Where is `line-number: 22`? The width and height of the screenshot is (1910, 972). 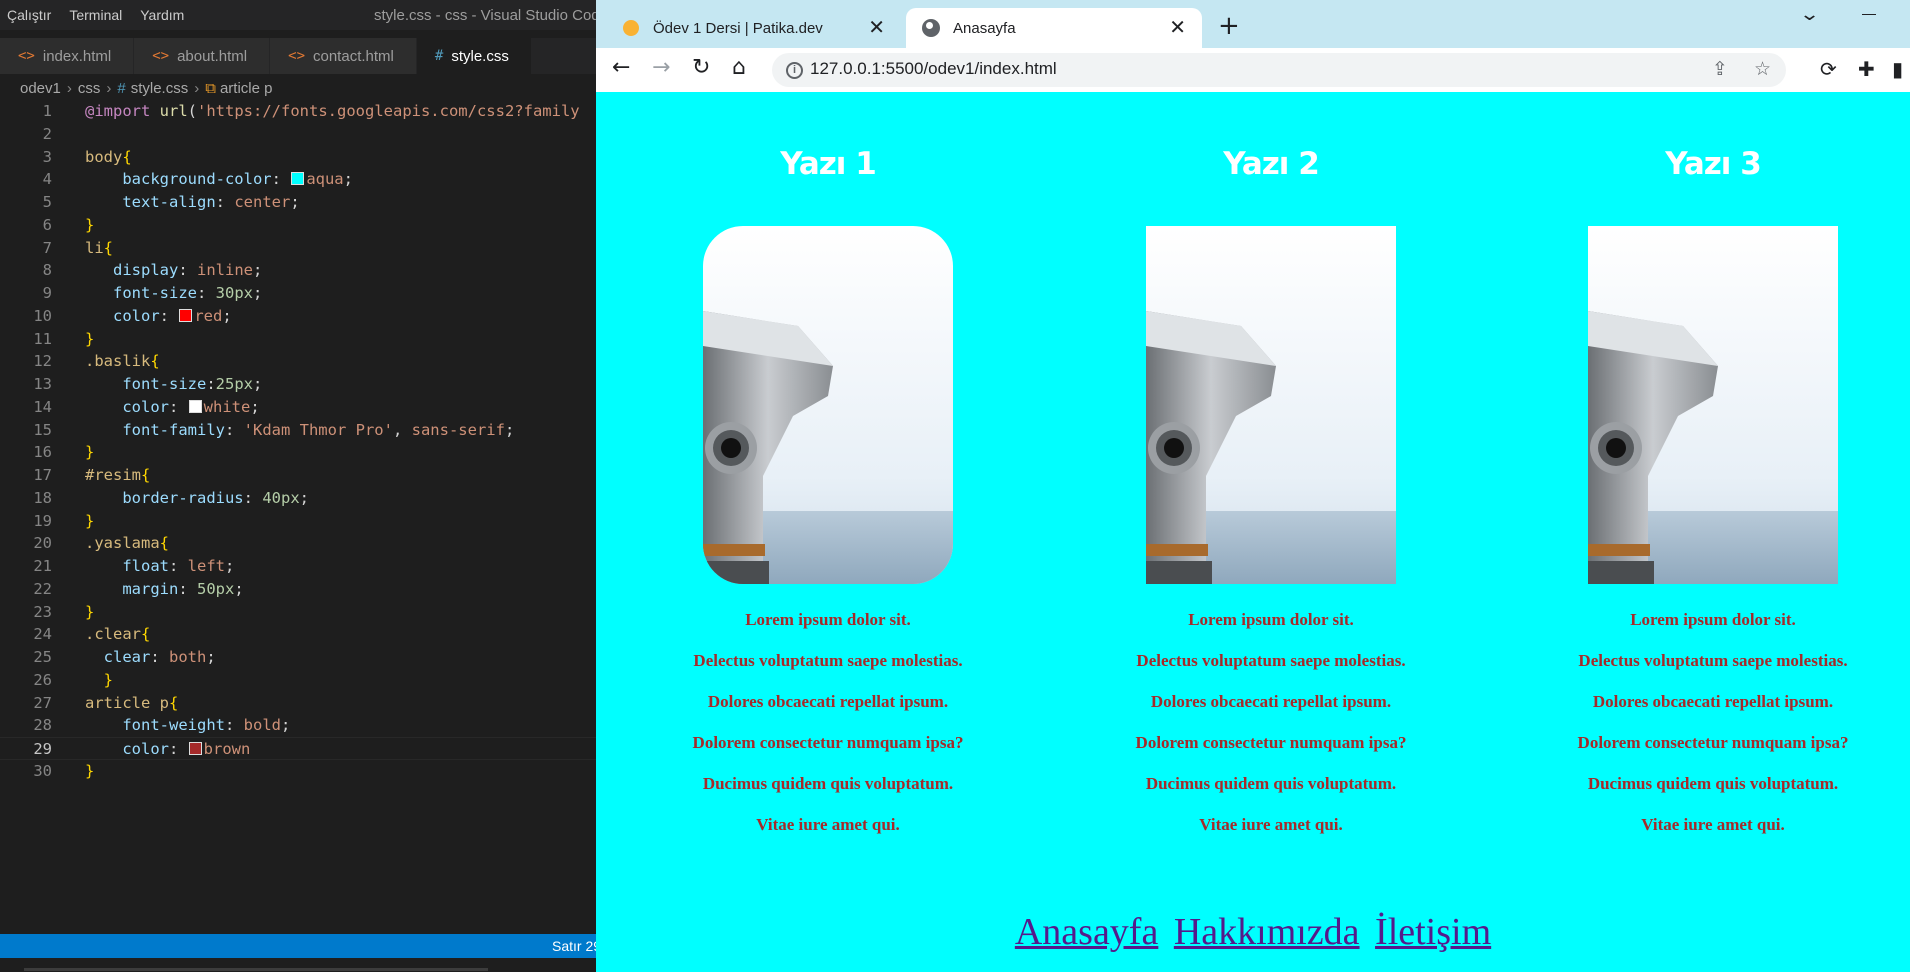 line-number: 22 is located at coordinates (42, 588).